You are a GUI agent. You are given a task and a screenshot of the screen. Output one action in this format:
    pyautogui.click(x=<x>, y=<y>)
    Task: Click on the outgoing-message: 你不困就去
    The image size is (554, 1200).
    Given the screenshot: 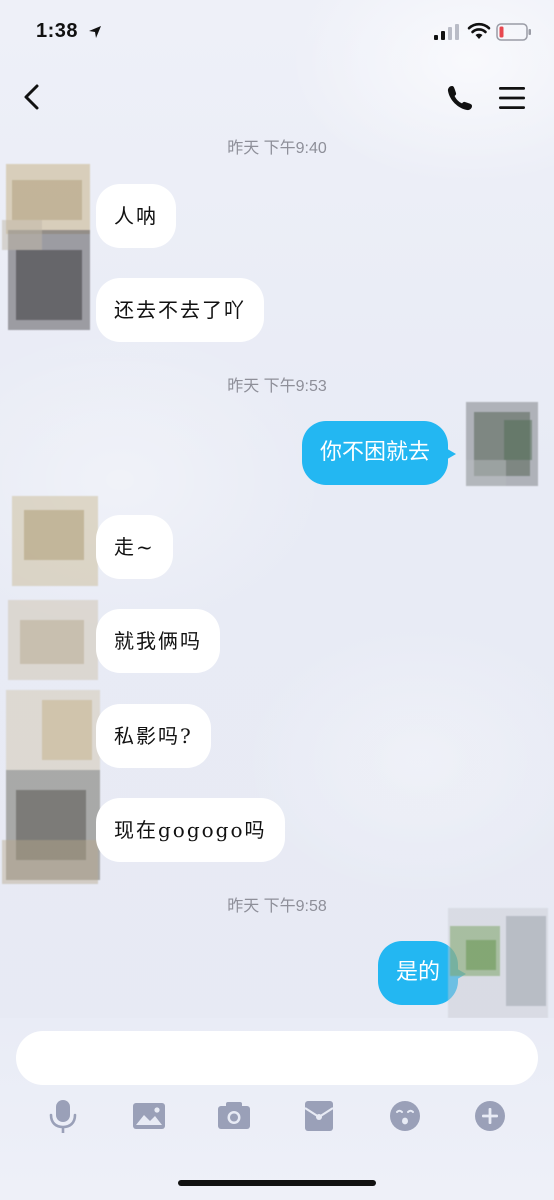 What is the action you would take?
    pyautogui.click(x=379, y=453)
    